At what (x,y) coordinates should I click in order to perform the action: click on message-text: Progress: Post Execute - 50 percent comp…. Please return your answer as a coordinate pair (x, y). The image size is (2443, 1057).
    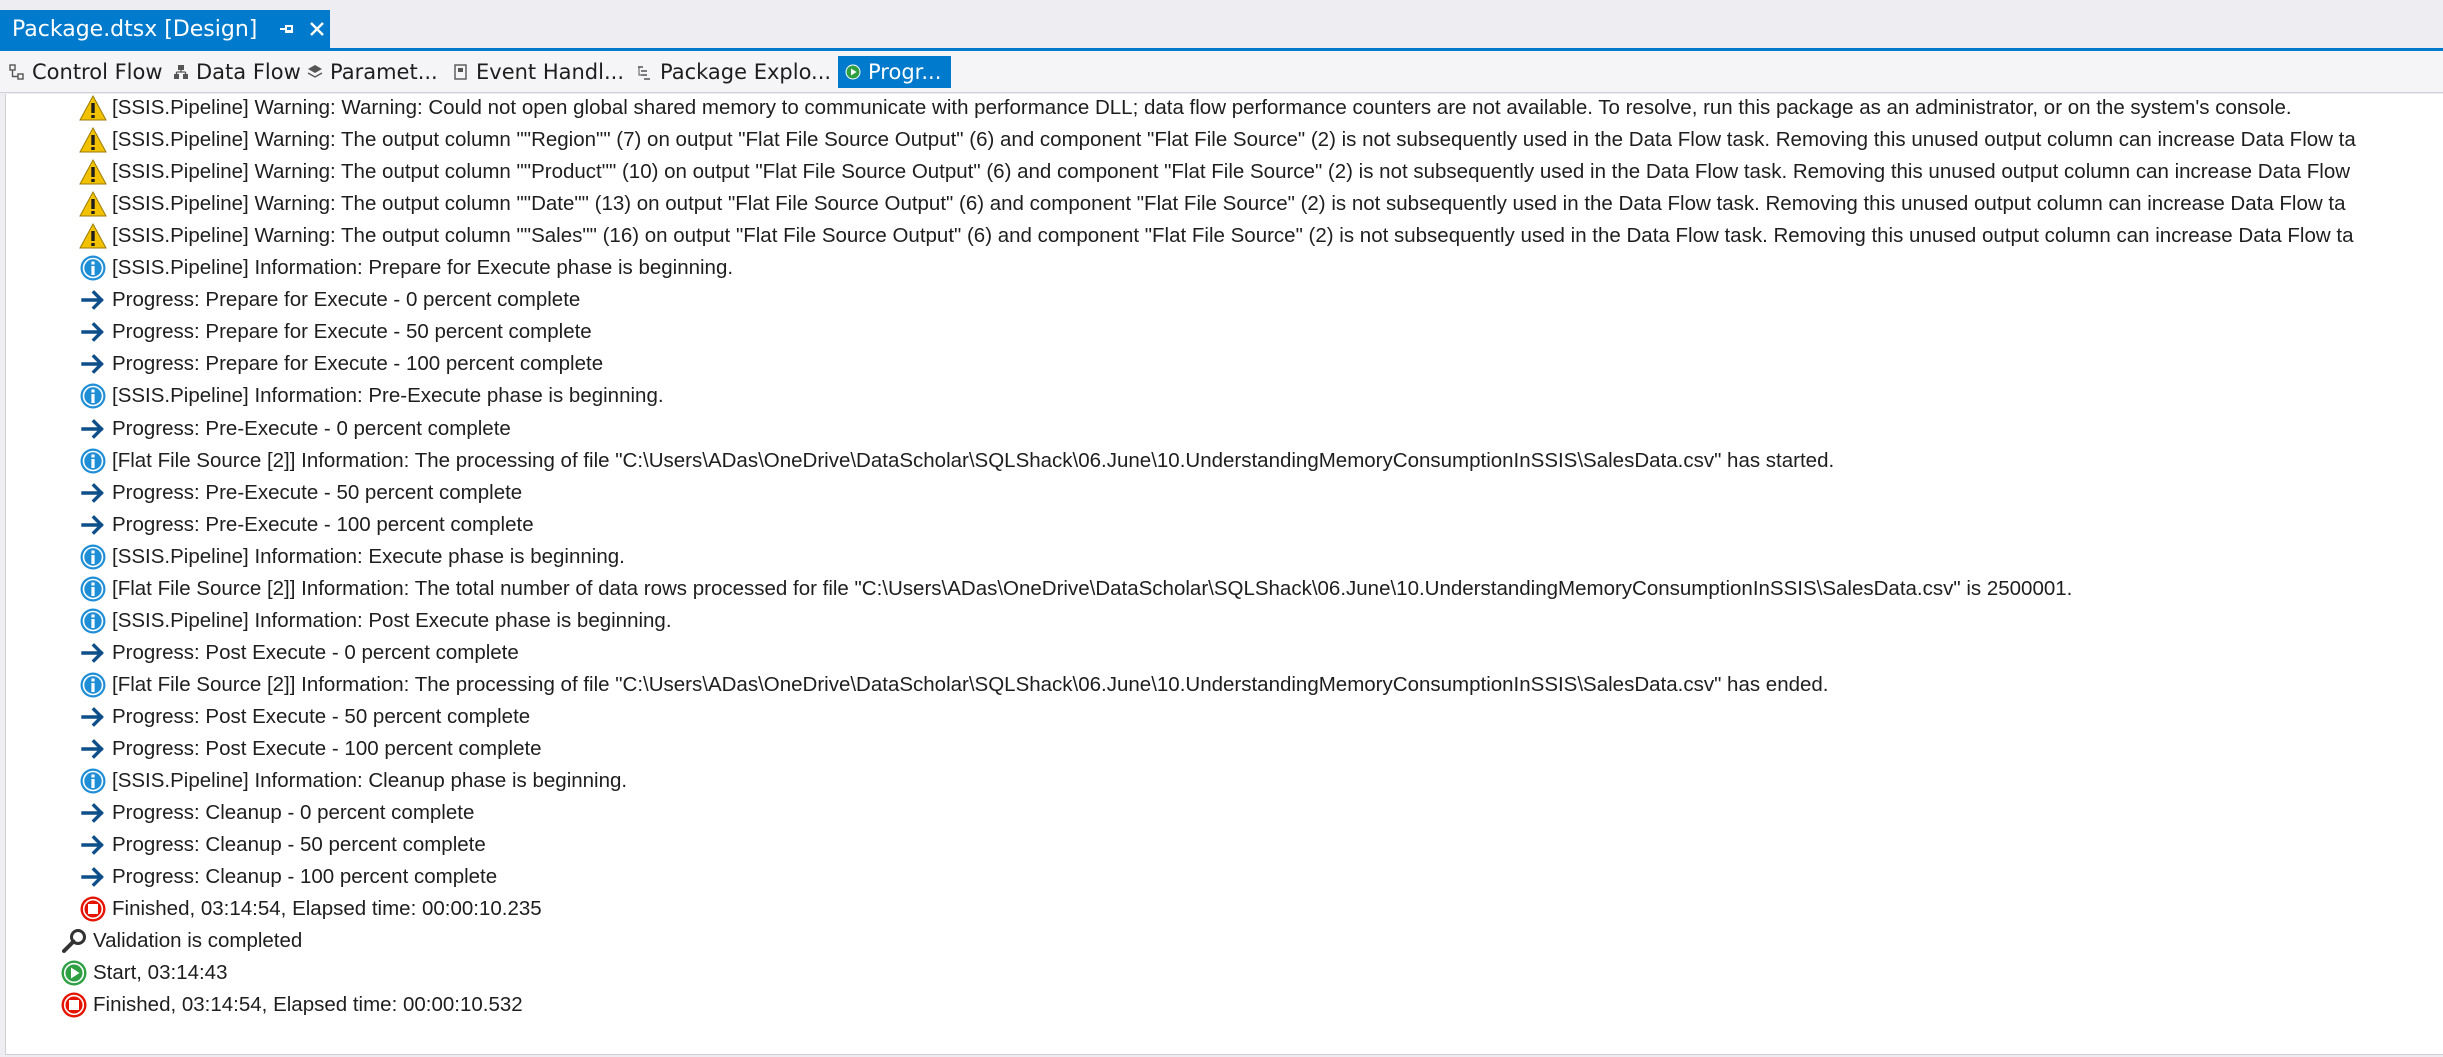
    Looking at the image, I should click on (321, 716).